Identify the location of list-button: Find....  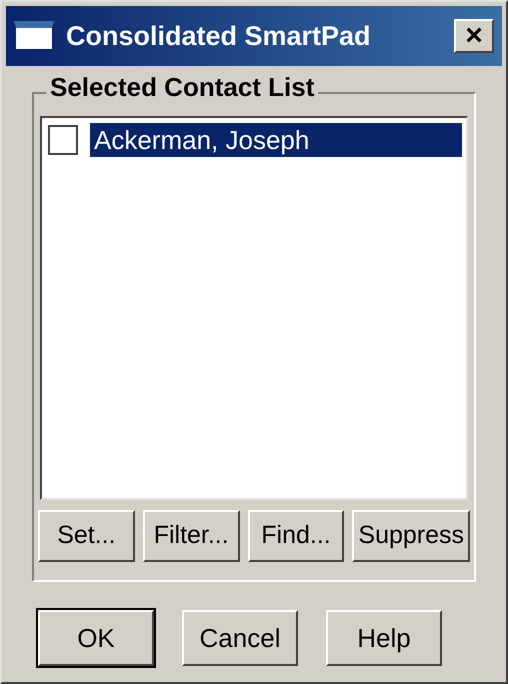
(296, 536).